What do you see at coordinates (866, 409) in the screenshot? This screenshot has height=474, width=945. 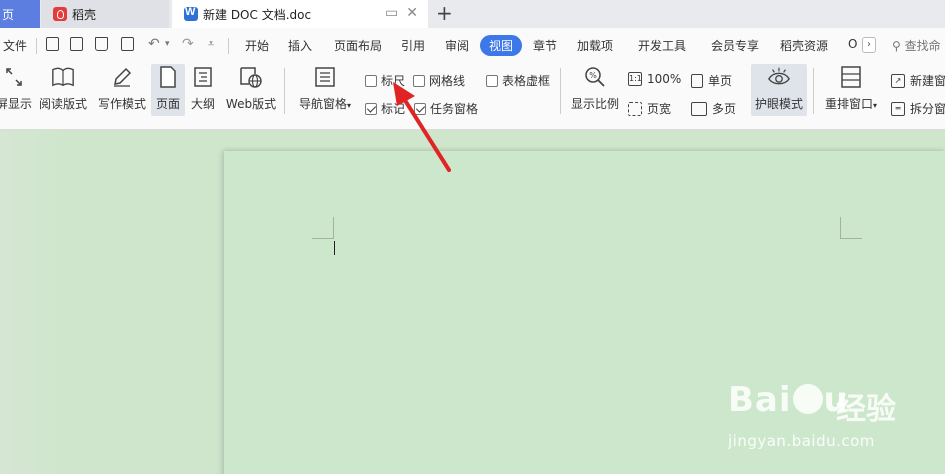 I see `watermark-jingyan: 经验` at bounding box center [866, 409].